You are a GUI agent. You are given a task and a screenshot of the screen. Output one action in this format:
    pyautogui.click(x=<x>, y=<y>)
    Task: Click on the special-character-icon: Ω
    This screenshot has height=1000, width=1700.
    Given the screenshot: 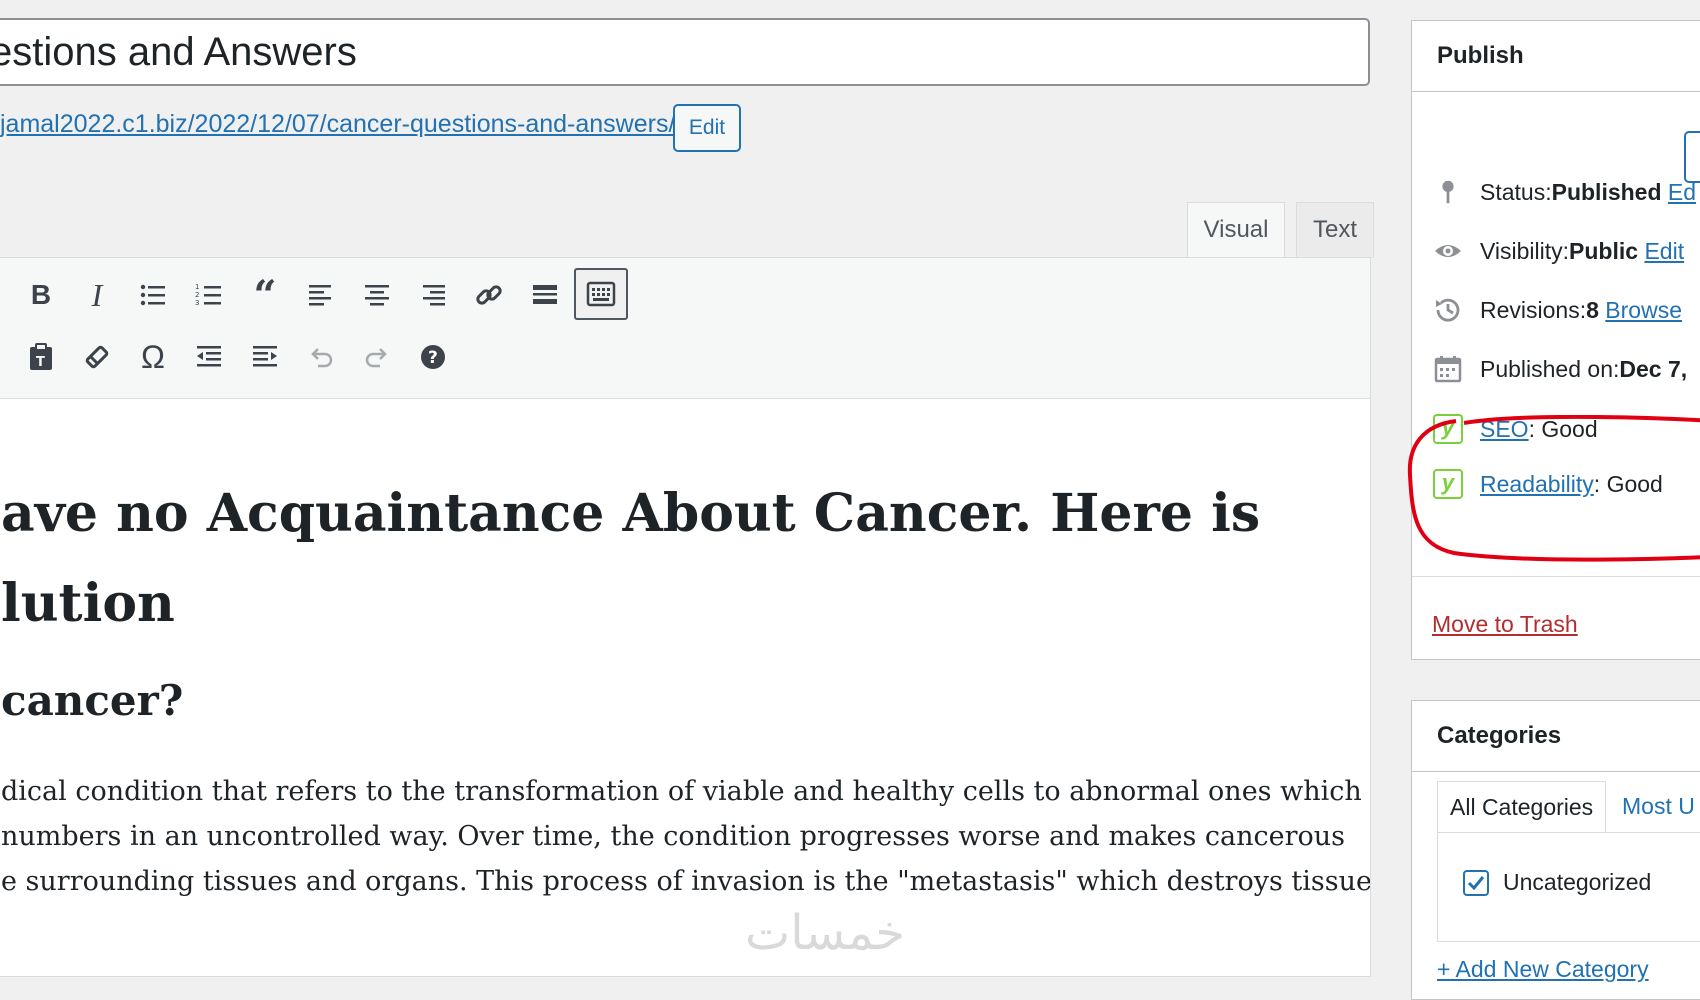 What is the action you would take?
    pyautogui.click(x=153, y=357)
    